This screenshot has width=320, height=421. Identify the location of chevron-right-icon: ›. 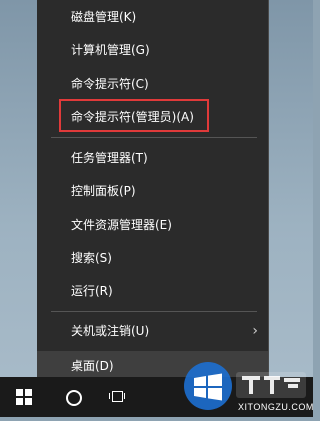
(255, 331).